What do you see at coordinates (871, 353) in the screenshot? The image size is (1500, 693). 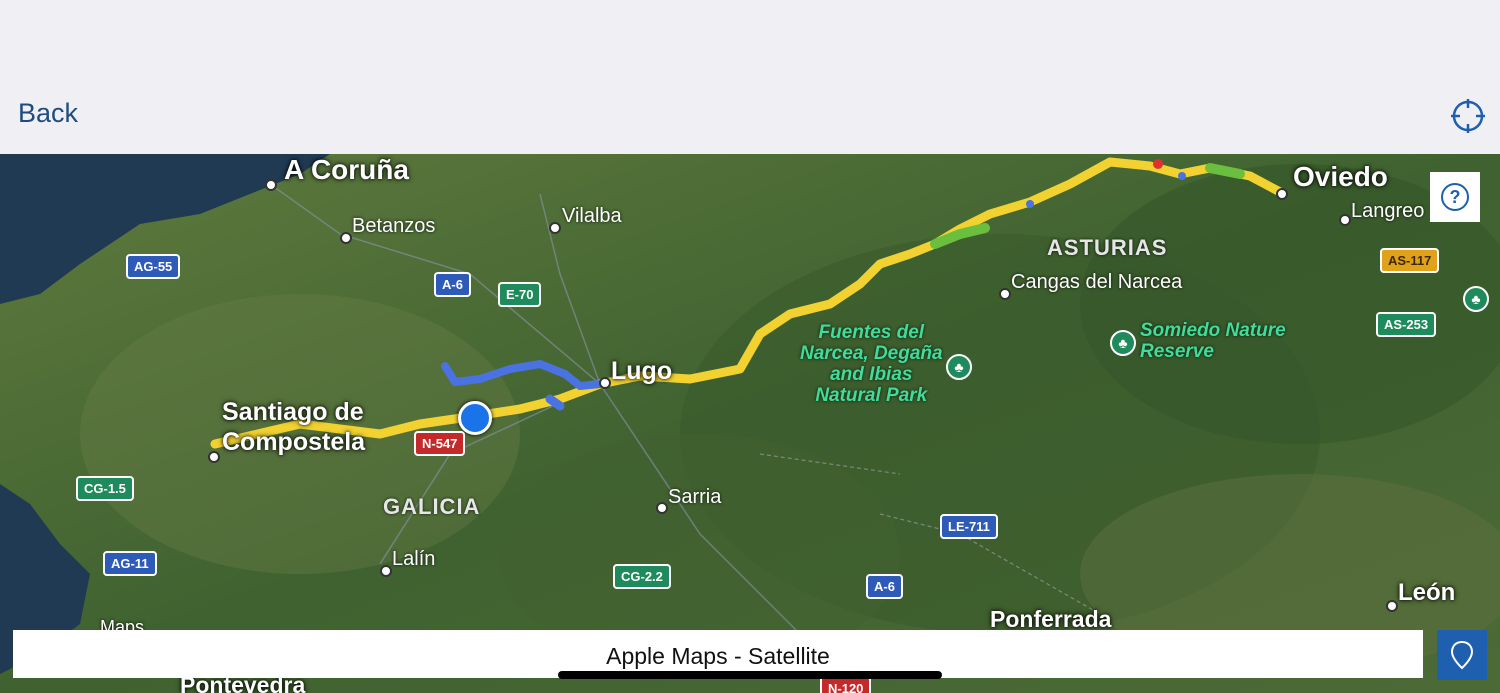 I see `park-line: Narcea, Degaña` at bounding box center [871, 353].